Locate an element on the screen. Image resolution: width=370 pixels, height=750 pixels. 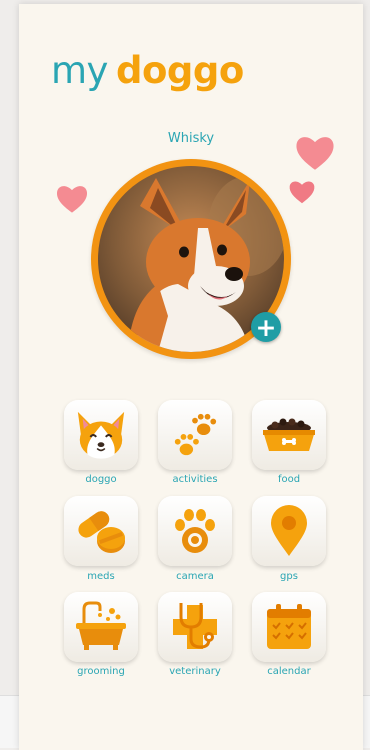
paw-camera-icon is located at coordinates (195, 531).